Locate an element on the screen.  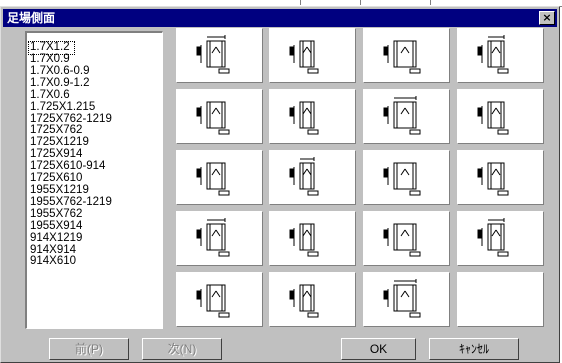
prev-button: 前(P) is located at coordinates (89, 349).